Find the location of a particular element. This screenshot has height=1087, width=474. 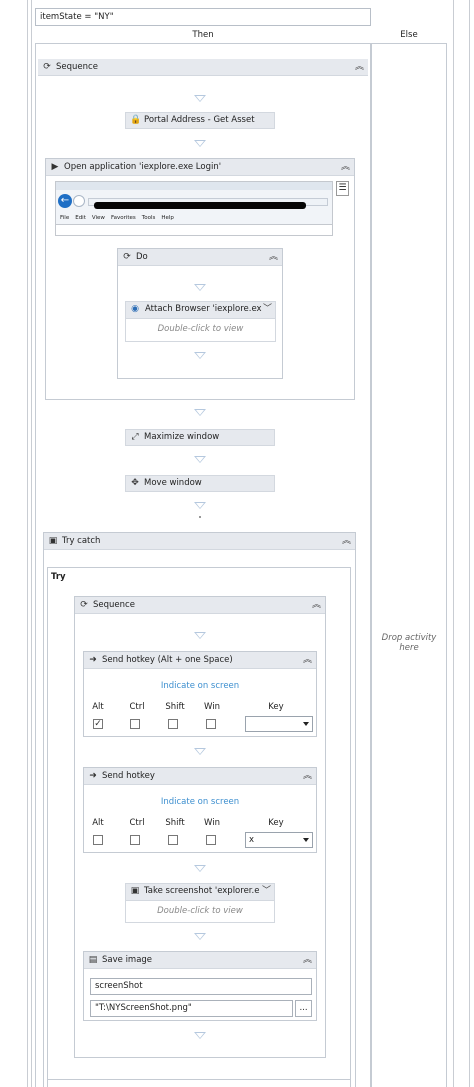

shift-label: Shift is located at coordinates (175, 823).